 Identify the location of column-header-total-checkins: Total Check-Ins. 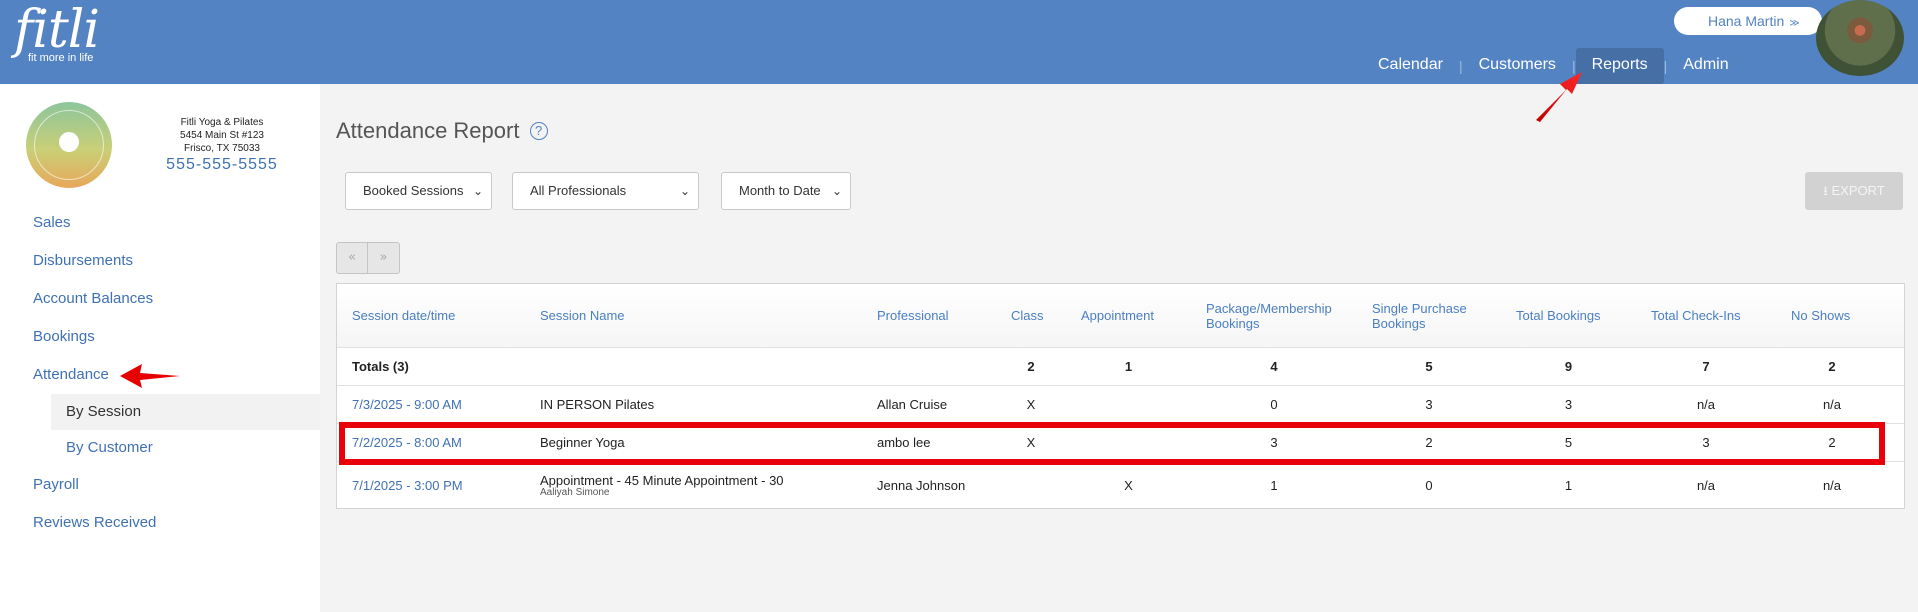
(1706, 315).